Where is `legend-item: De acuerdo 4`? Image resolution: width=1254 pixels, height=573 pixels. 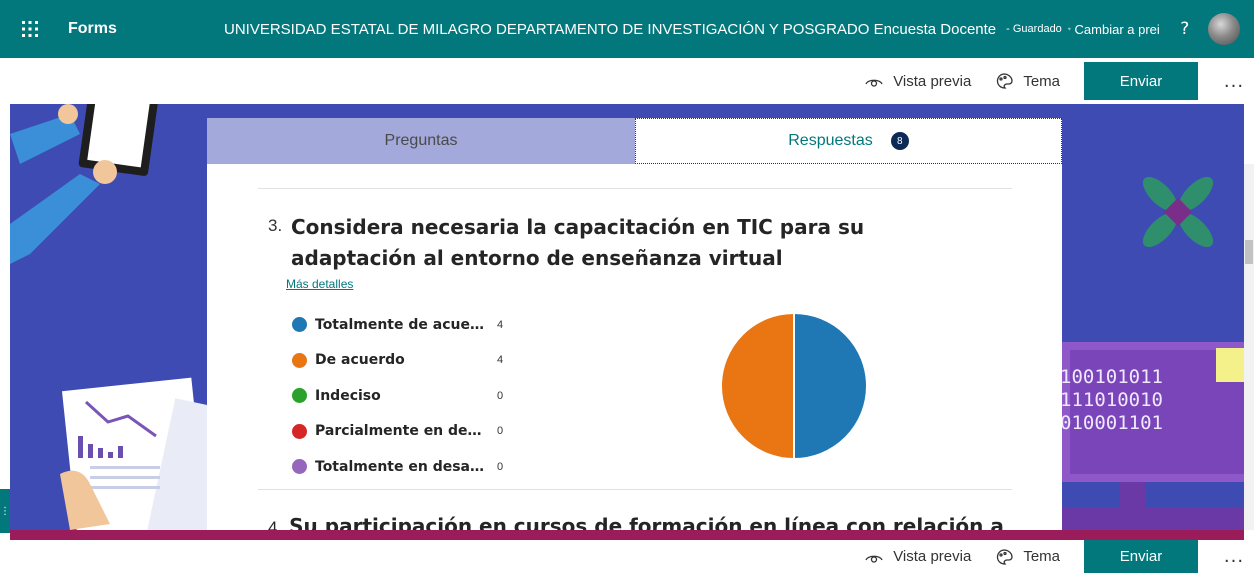 legend-item: De acuerdo 4 is located at coordinates (402, 361).